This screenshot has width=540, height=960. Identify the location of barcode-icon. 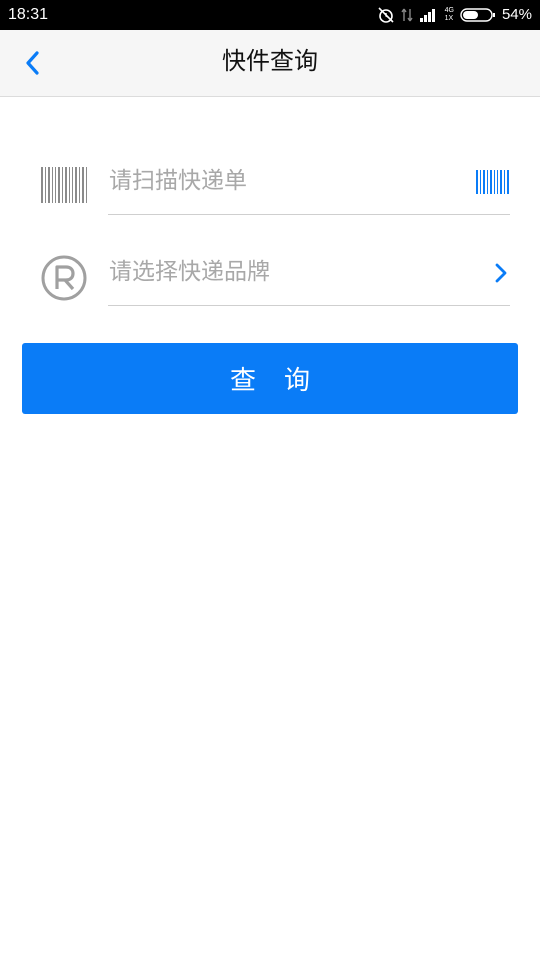
(64, 185).